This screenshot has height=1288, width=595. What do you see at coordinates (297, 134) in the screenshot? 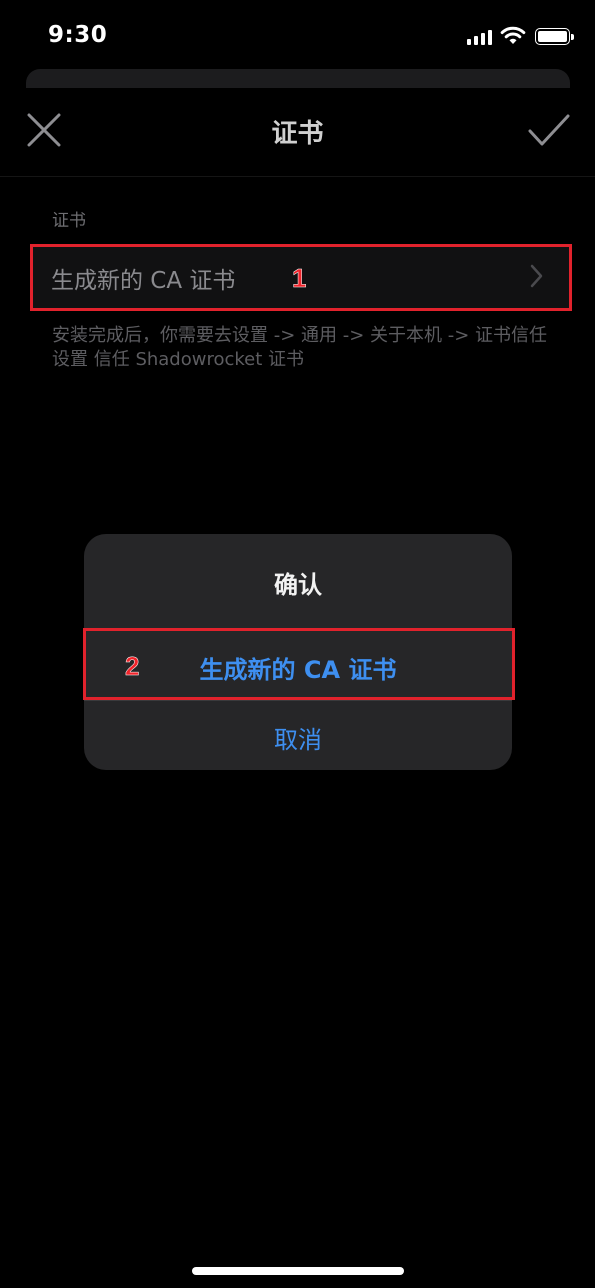
I see `page-title: 证书` at bounding box center [297, 134].